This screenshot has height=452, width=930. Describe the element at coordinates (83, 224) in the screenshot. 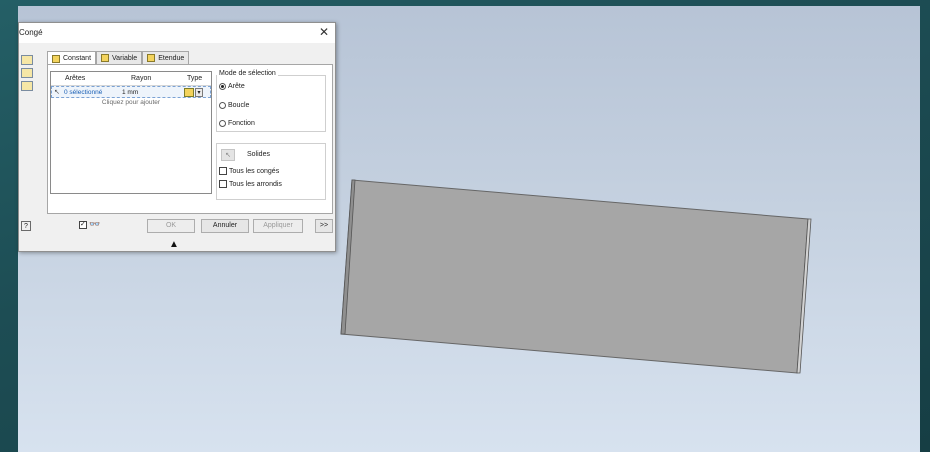

I see `preview-checkbox` at that location.